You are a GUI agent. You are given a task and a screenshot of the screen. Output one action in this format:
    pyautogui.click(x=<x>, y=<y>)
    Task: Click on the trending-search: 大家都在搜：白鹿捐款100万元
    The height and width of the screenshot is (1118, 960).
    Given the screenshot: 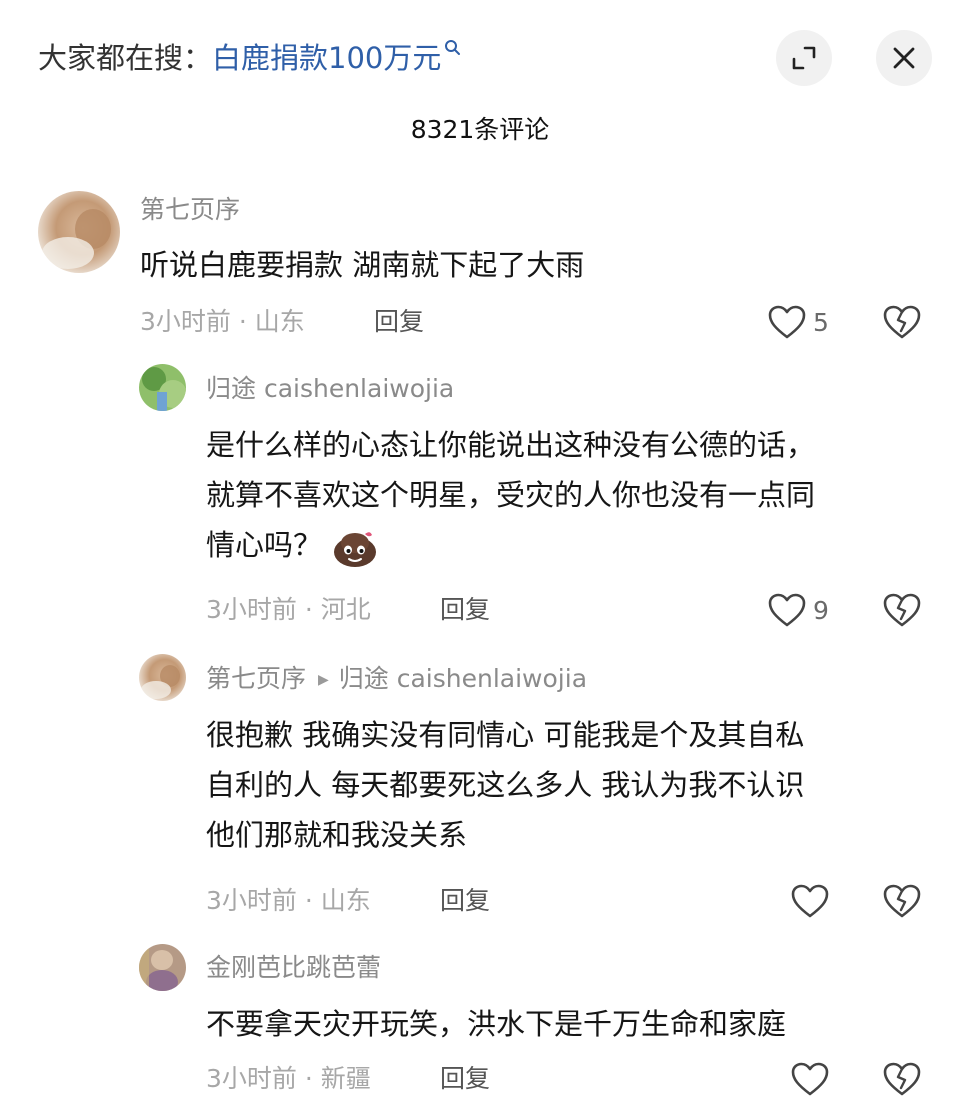 What is the action you would take?
    pyautogui.click(x=251, y=58)
    